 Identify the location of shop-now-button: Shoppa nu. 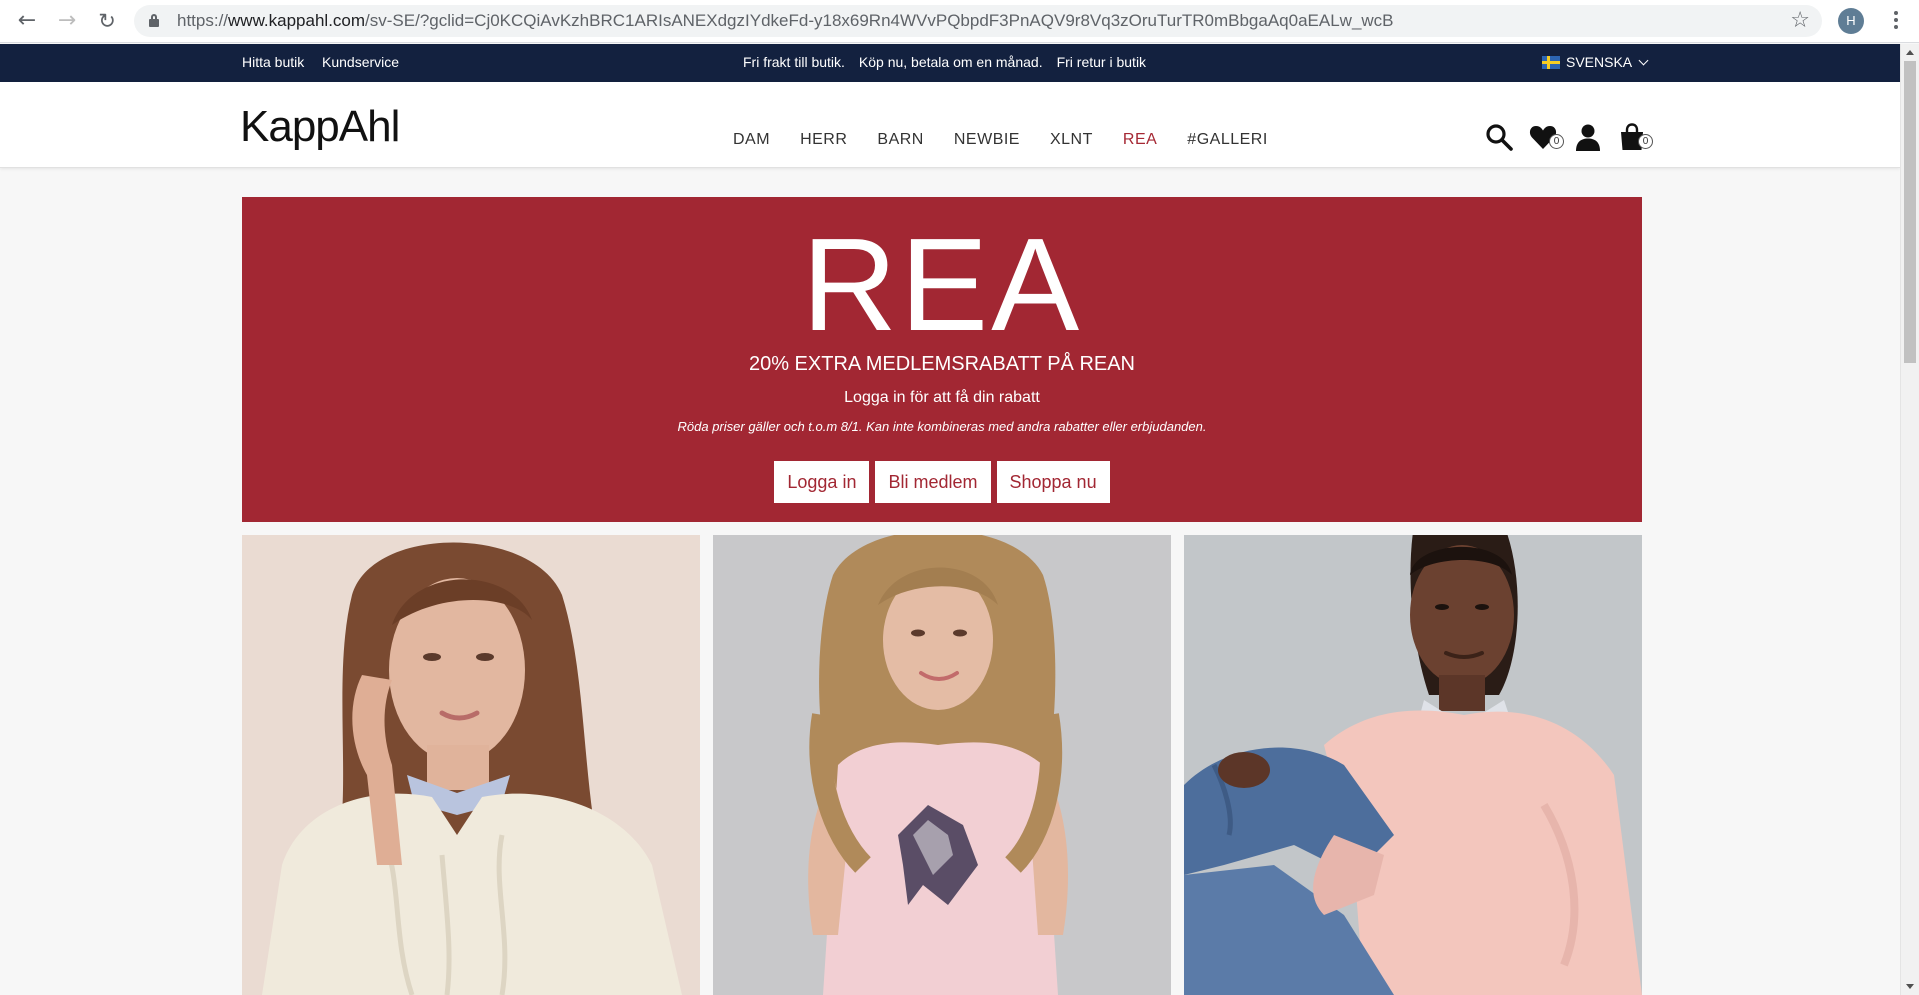
(1053, 482).